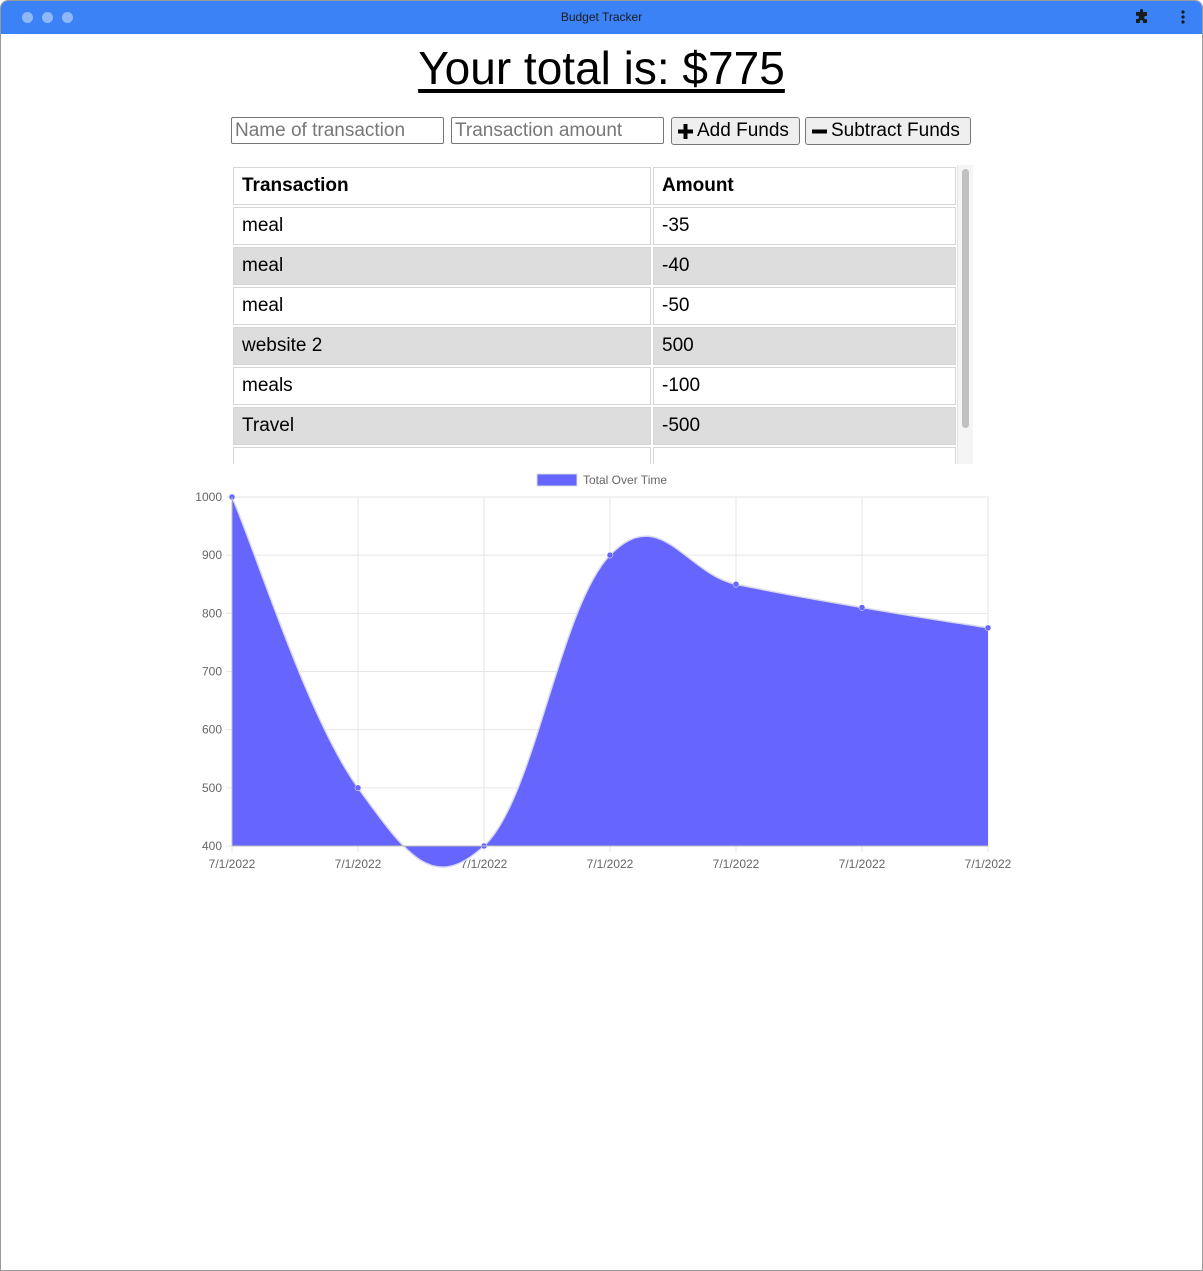 The height and width of the screenshot is (1271, 1203). I want to click on y-tick-label: 600, so click(212, 730).